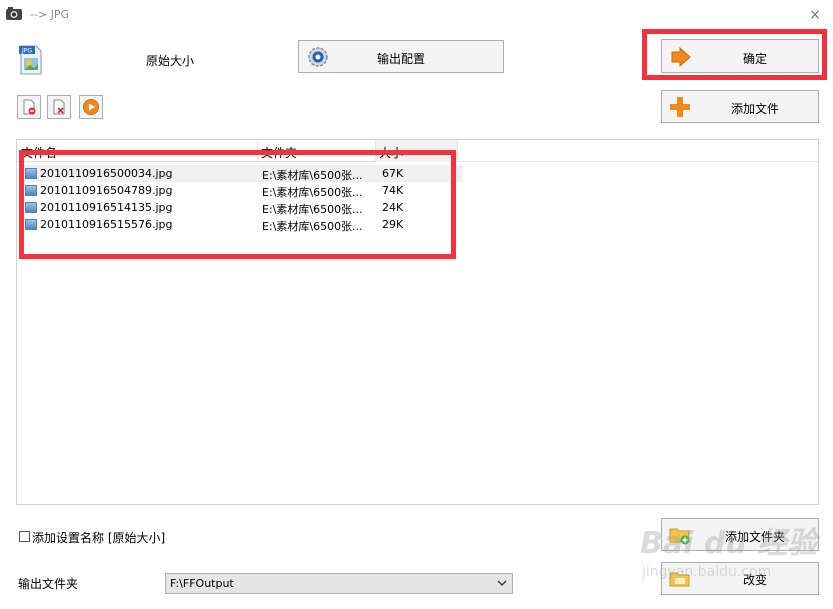 Image resolution: width=833 pixels, height=609 pixels. I want to click on output-folder-value: F:\FFOutput, so click(202, 583).